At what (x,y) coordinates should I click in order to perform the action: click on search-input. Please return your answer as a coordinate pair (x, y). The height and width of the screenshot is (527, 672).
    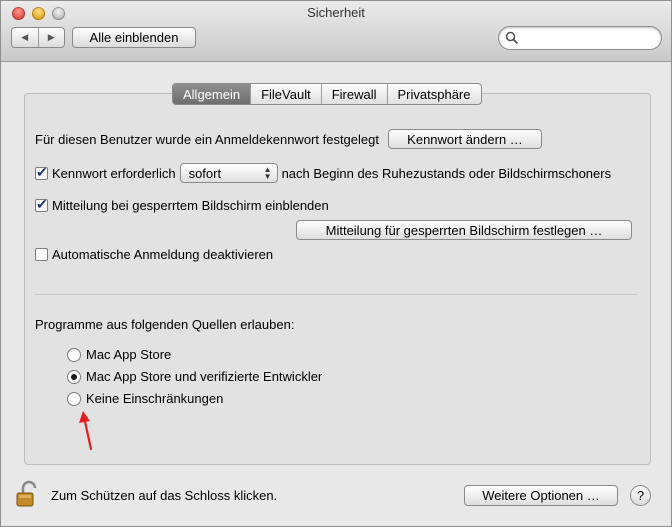
    Looking at the image, I should click on (590, 38).